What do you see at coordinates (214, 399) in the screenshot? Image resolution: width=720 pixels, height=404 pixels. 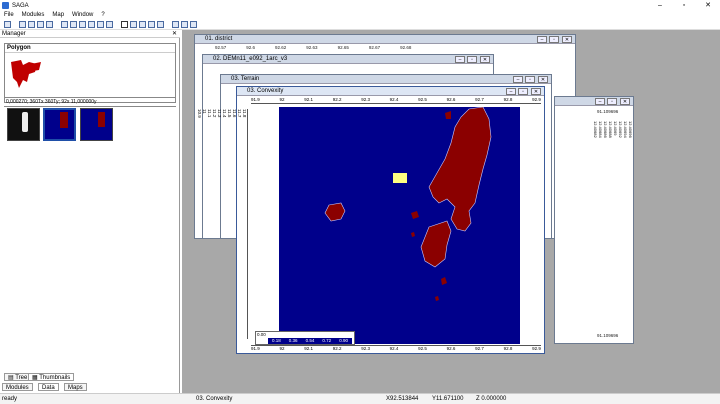 I see `status-layer: 03. Convexity` at bounding box center [214, 399].